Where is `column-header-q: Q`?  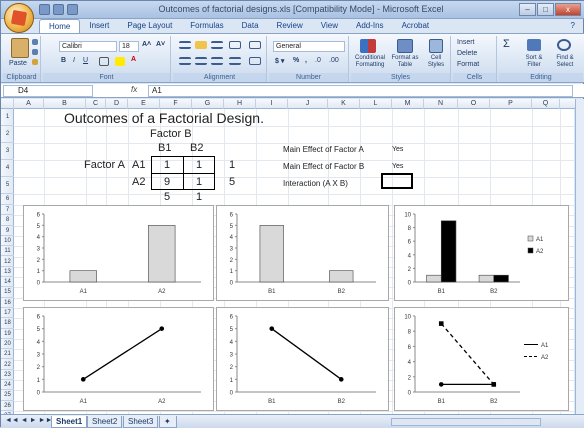
column-header-q: Q is located at coordinates (546, 104).